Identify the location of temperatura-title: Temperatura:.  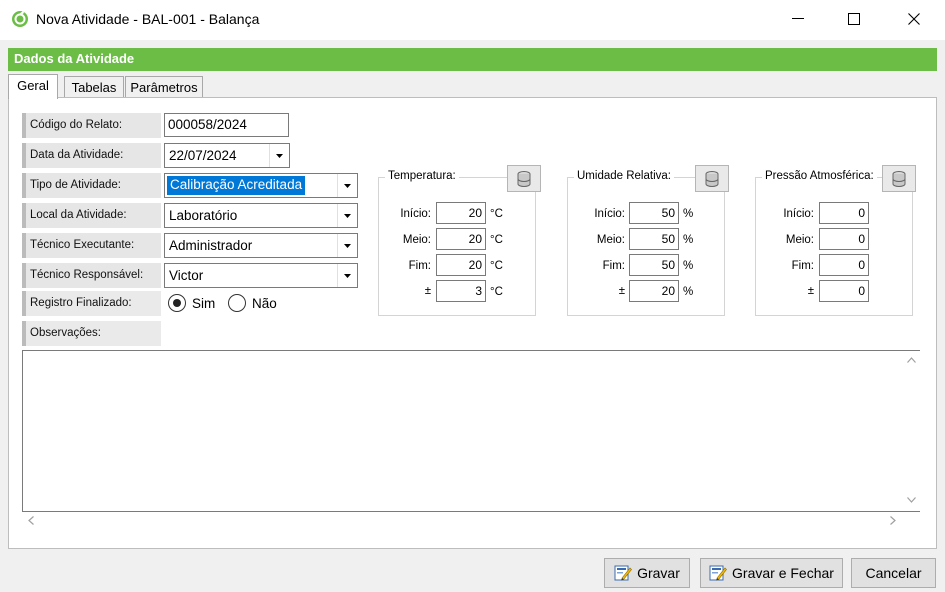
(422, 176).